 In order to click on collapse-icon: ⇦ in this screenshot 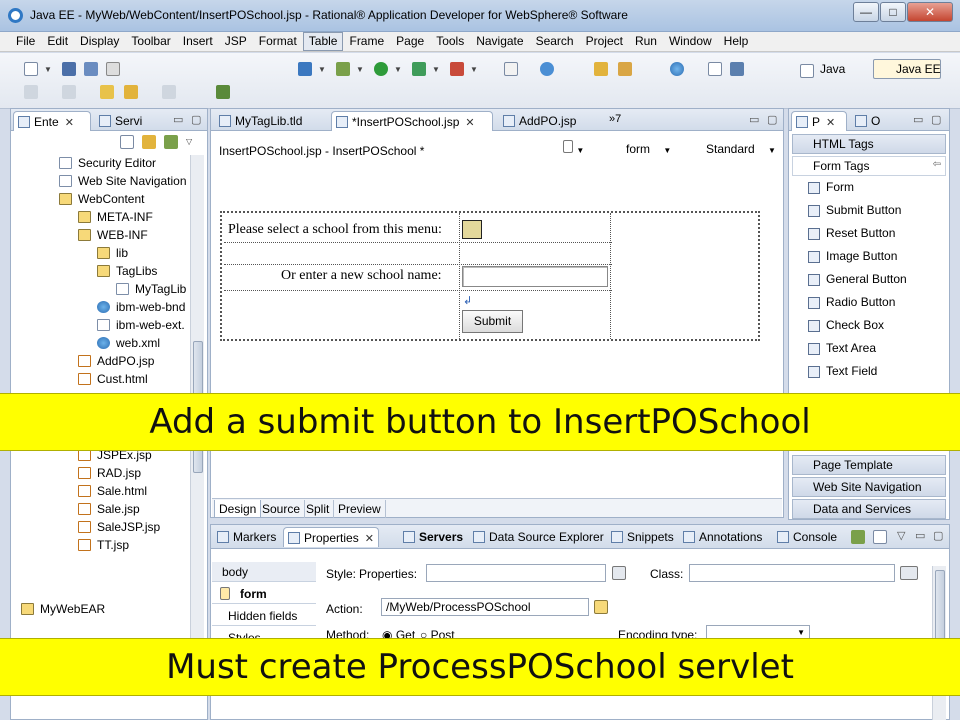, I will do `click(937, 164)`.